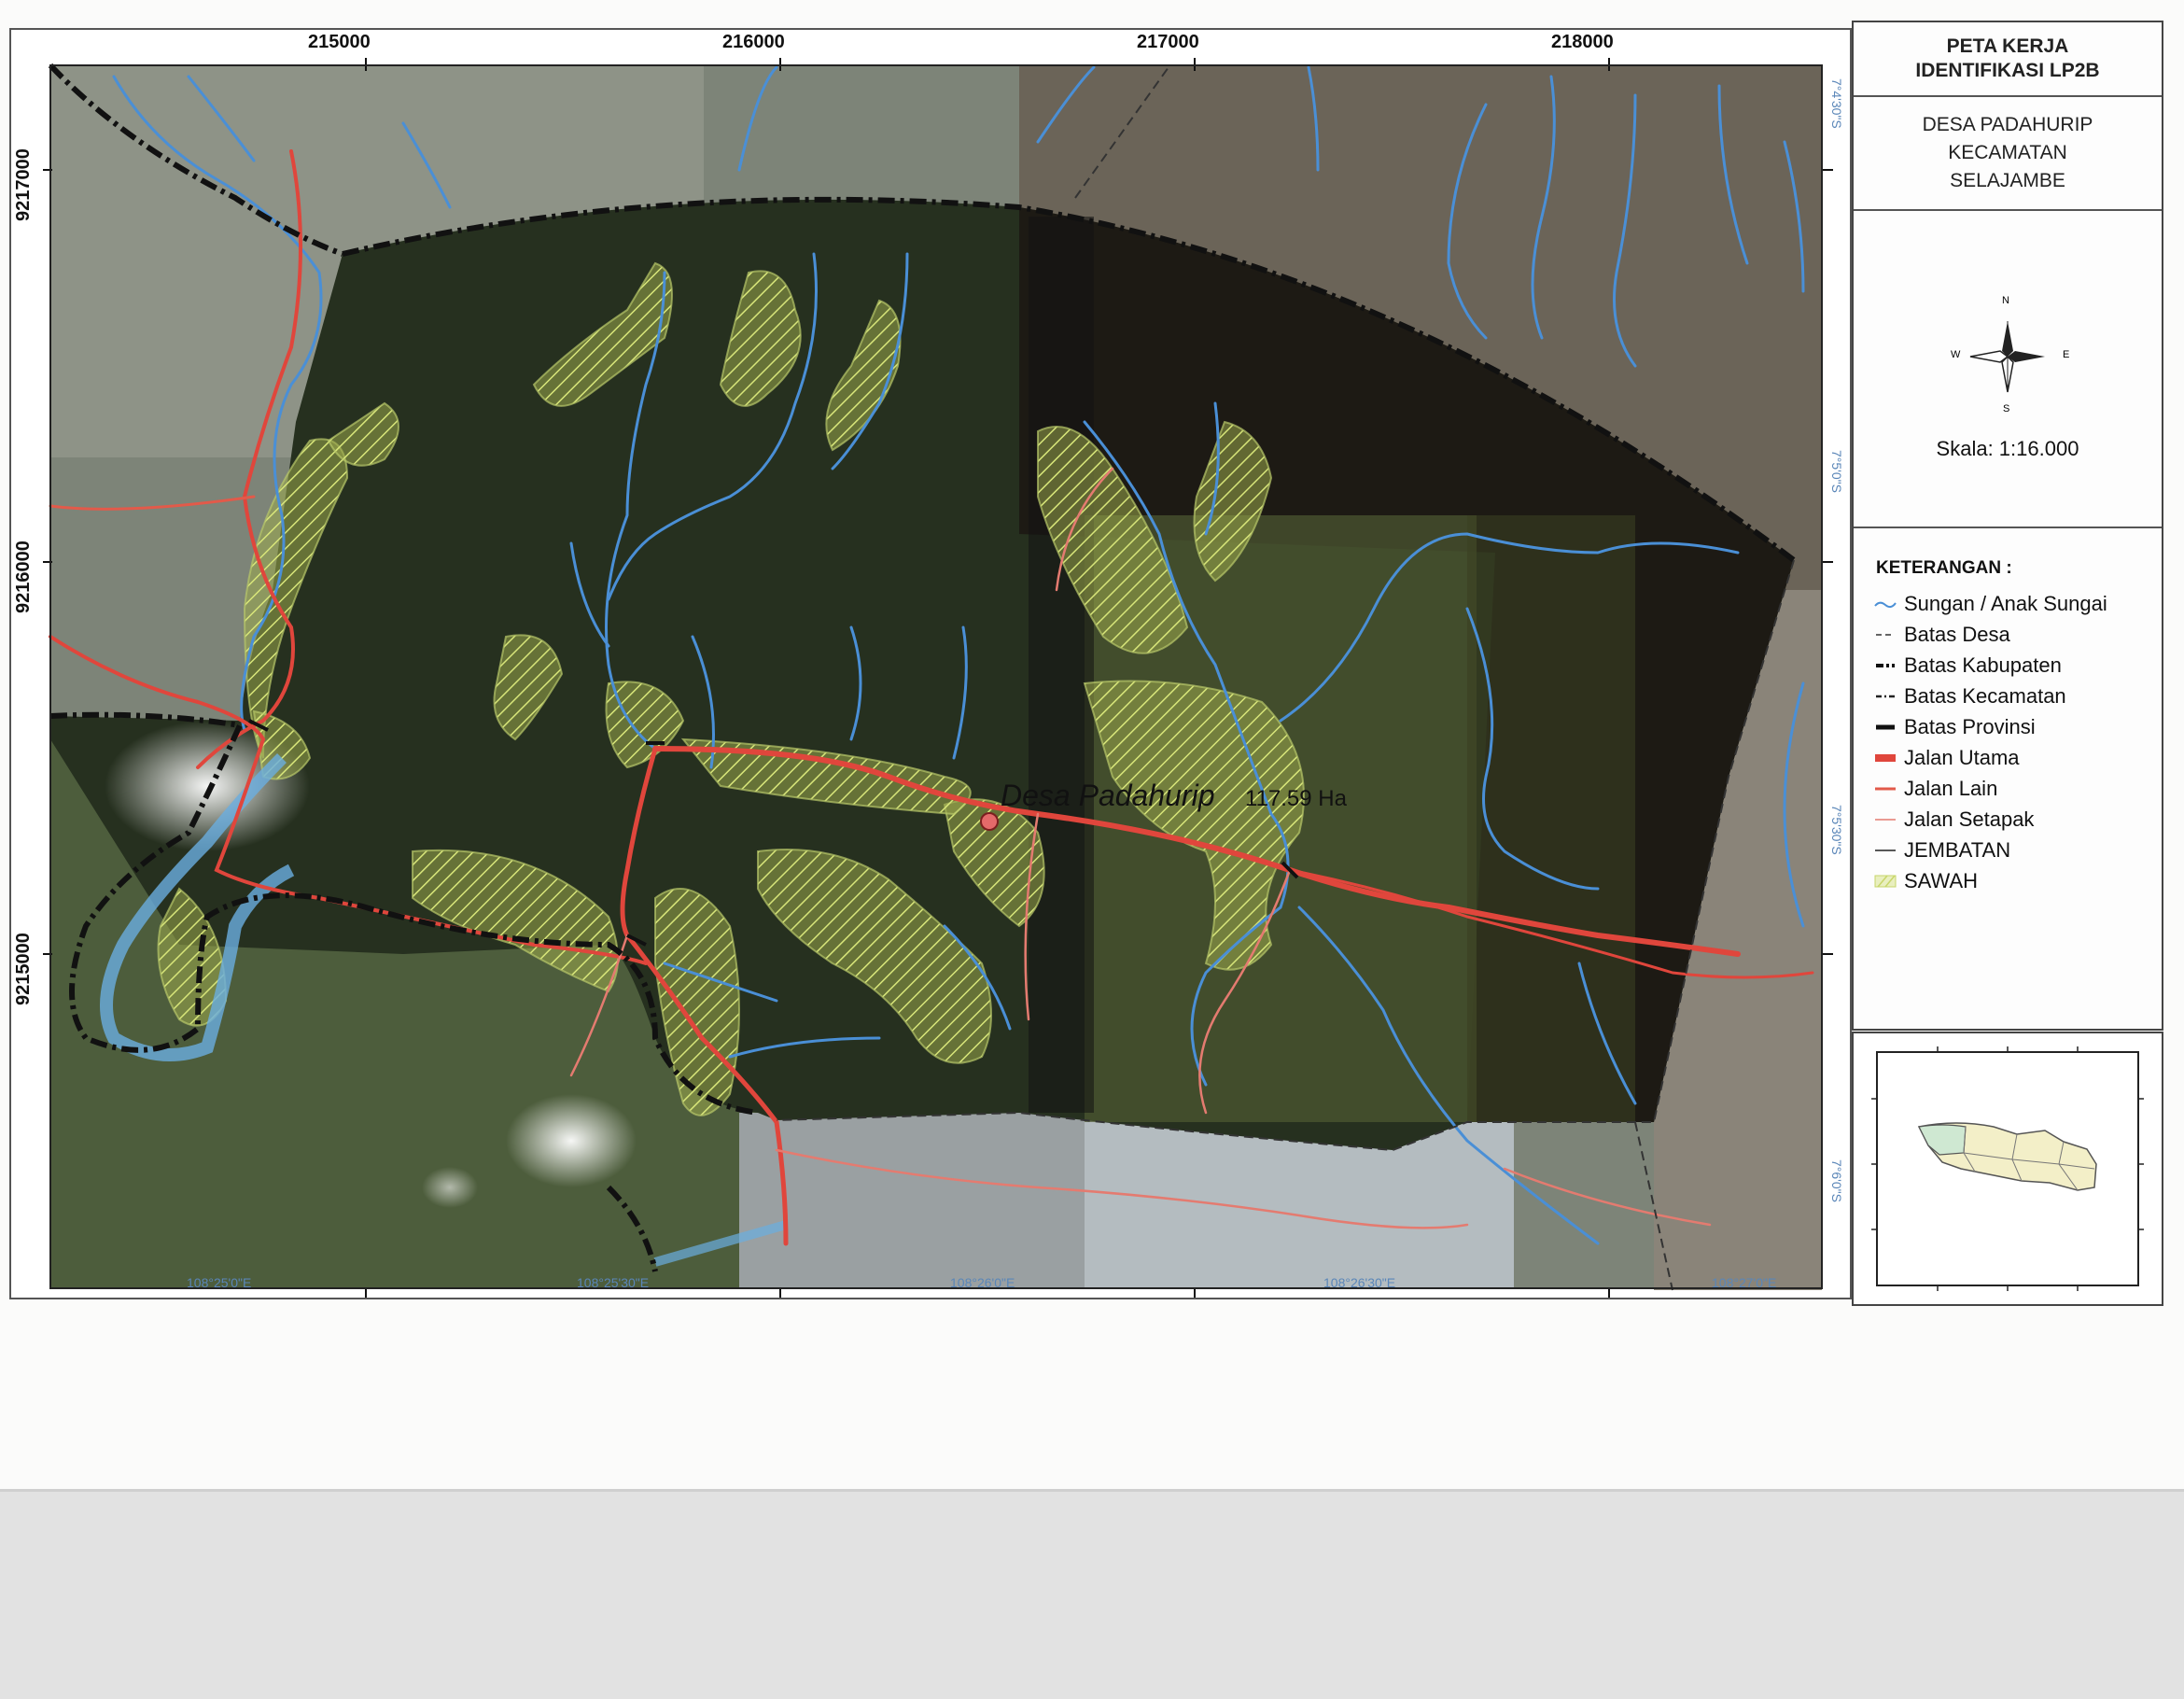 The height and width of the screenshot is (1699, 2184). I want to click on longitude-label: 108°25'30"E, so click(613, 1282).